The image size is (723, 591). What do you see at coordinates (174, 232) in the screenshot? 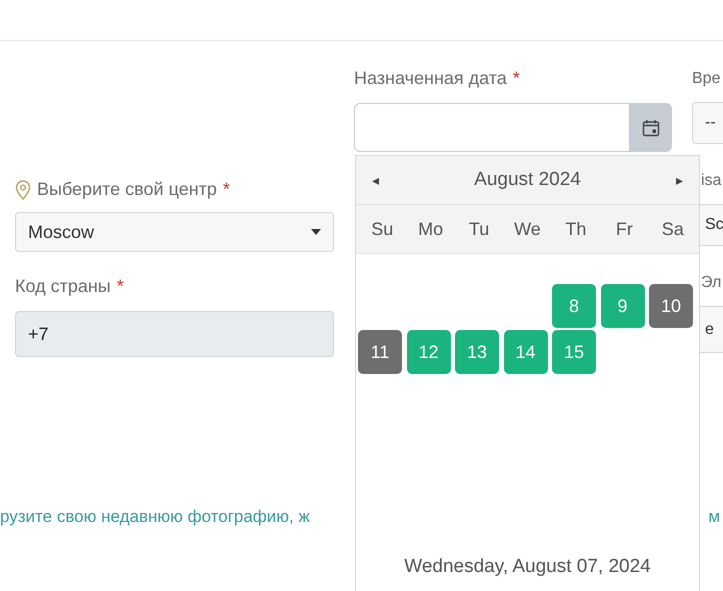
I see `center-select: Moscow` at bounding box center [174, 232].